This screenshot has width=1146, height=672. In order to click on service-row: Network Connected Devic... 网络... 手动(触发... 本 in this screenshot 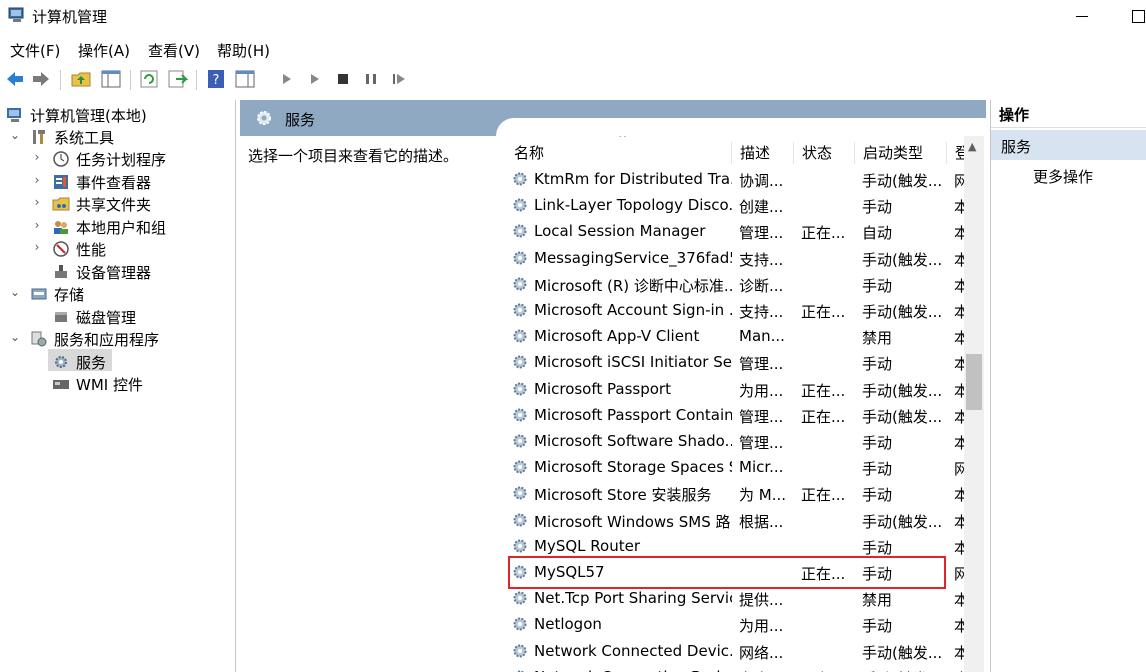, I will do `click(736, 651)`.